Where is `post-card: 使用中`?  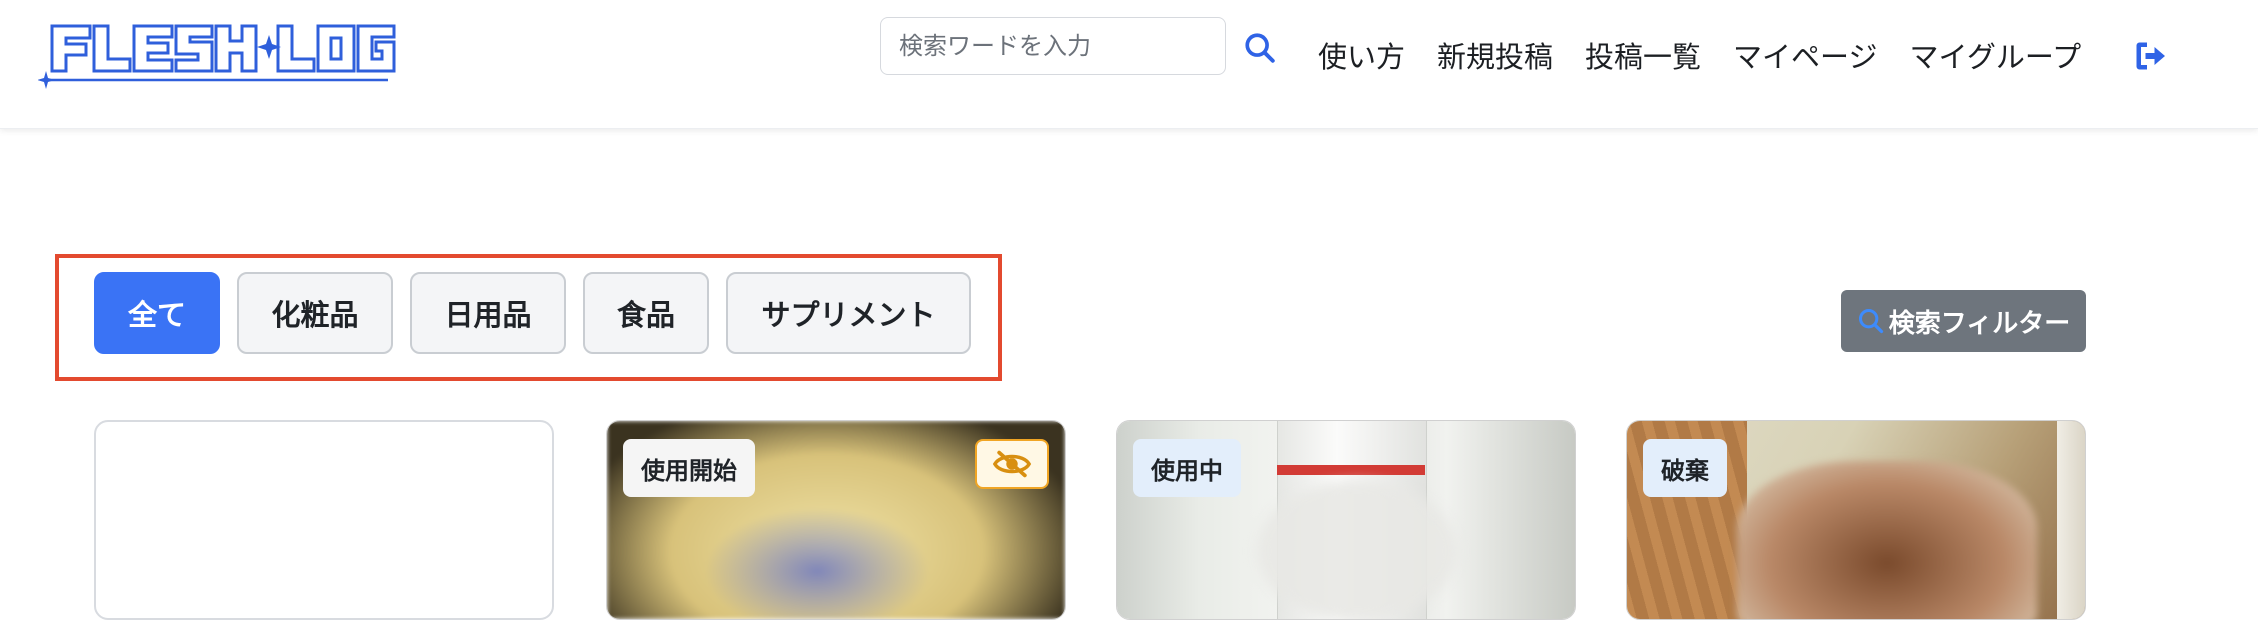
post-card: 使用中 is located at coordinates (1346, 520).